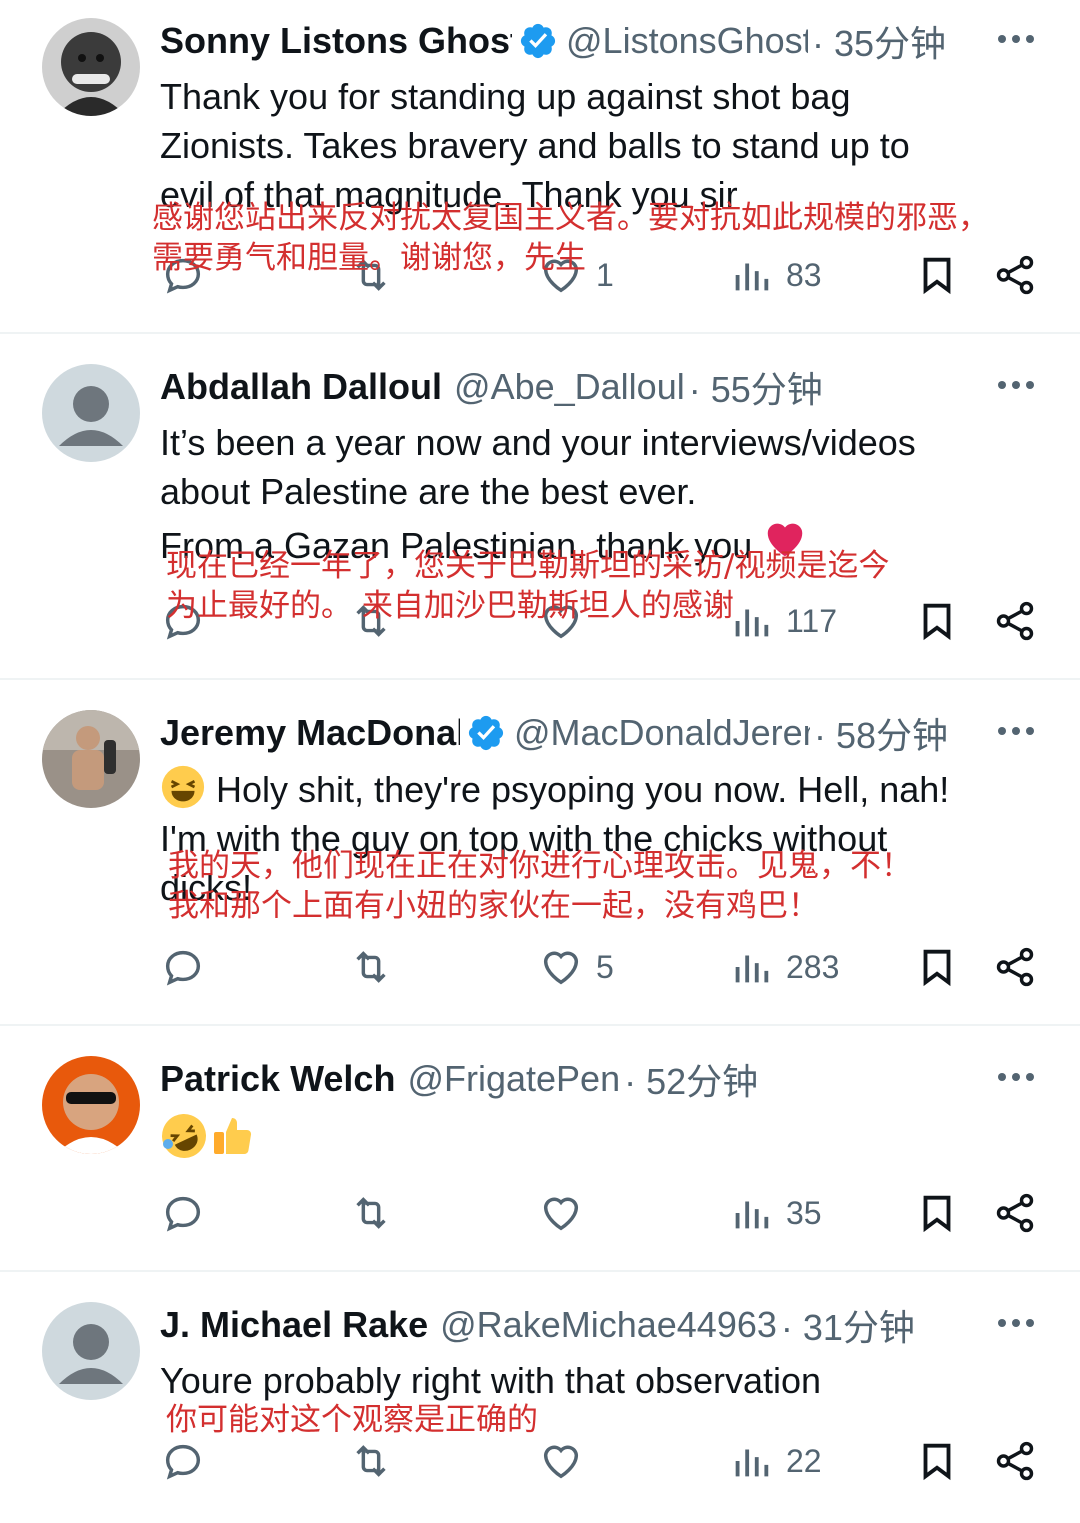 The height and width of the screenshot is (1523, 1080). Describe the element at coordinates (881, 733) in the screenshot. I see `timestamp: · 58分钟` at that location.